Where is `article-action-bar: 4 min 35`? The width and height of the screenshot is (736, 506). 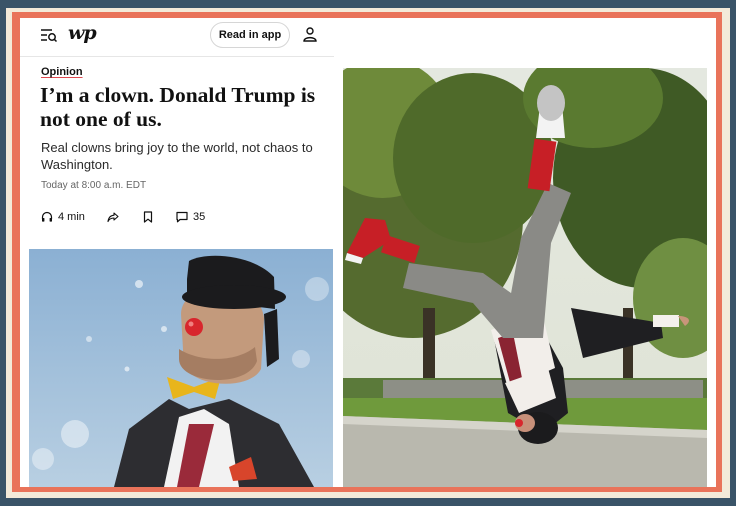
article-action-bar: 4 min 35 is located at coordinates (186, 217).